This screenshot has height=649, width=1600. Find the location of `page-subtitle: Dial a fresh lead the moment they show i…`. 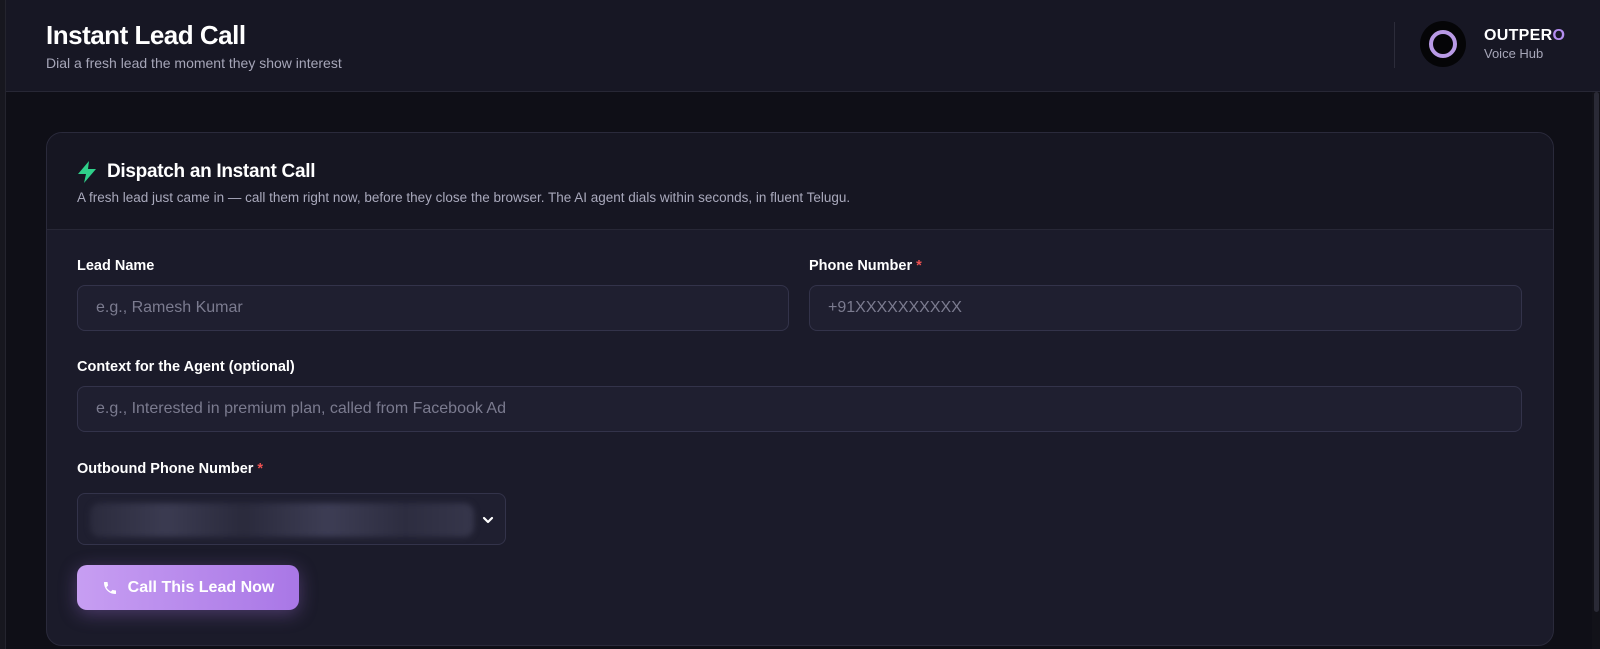

page-subtitle: Dial a fresh lead the moment they show i… is located at coordinates (194, 63).